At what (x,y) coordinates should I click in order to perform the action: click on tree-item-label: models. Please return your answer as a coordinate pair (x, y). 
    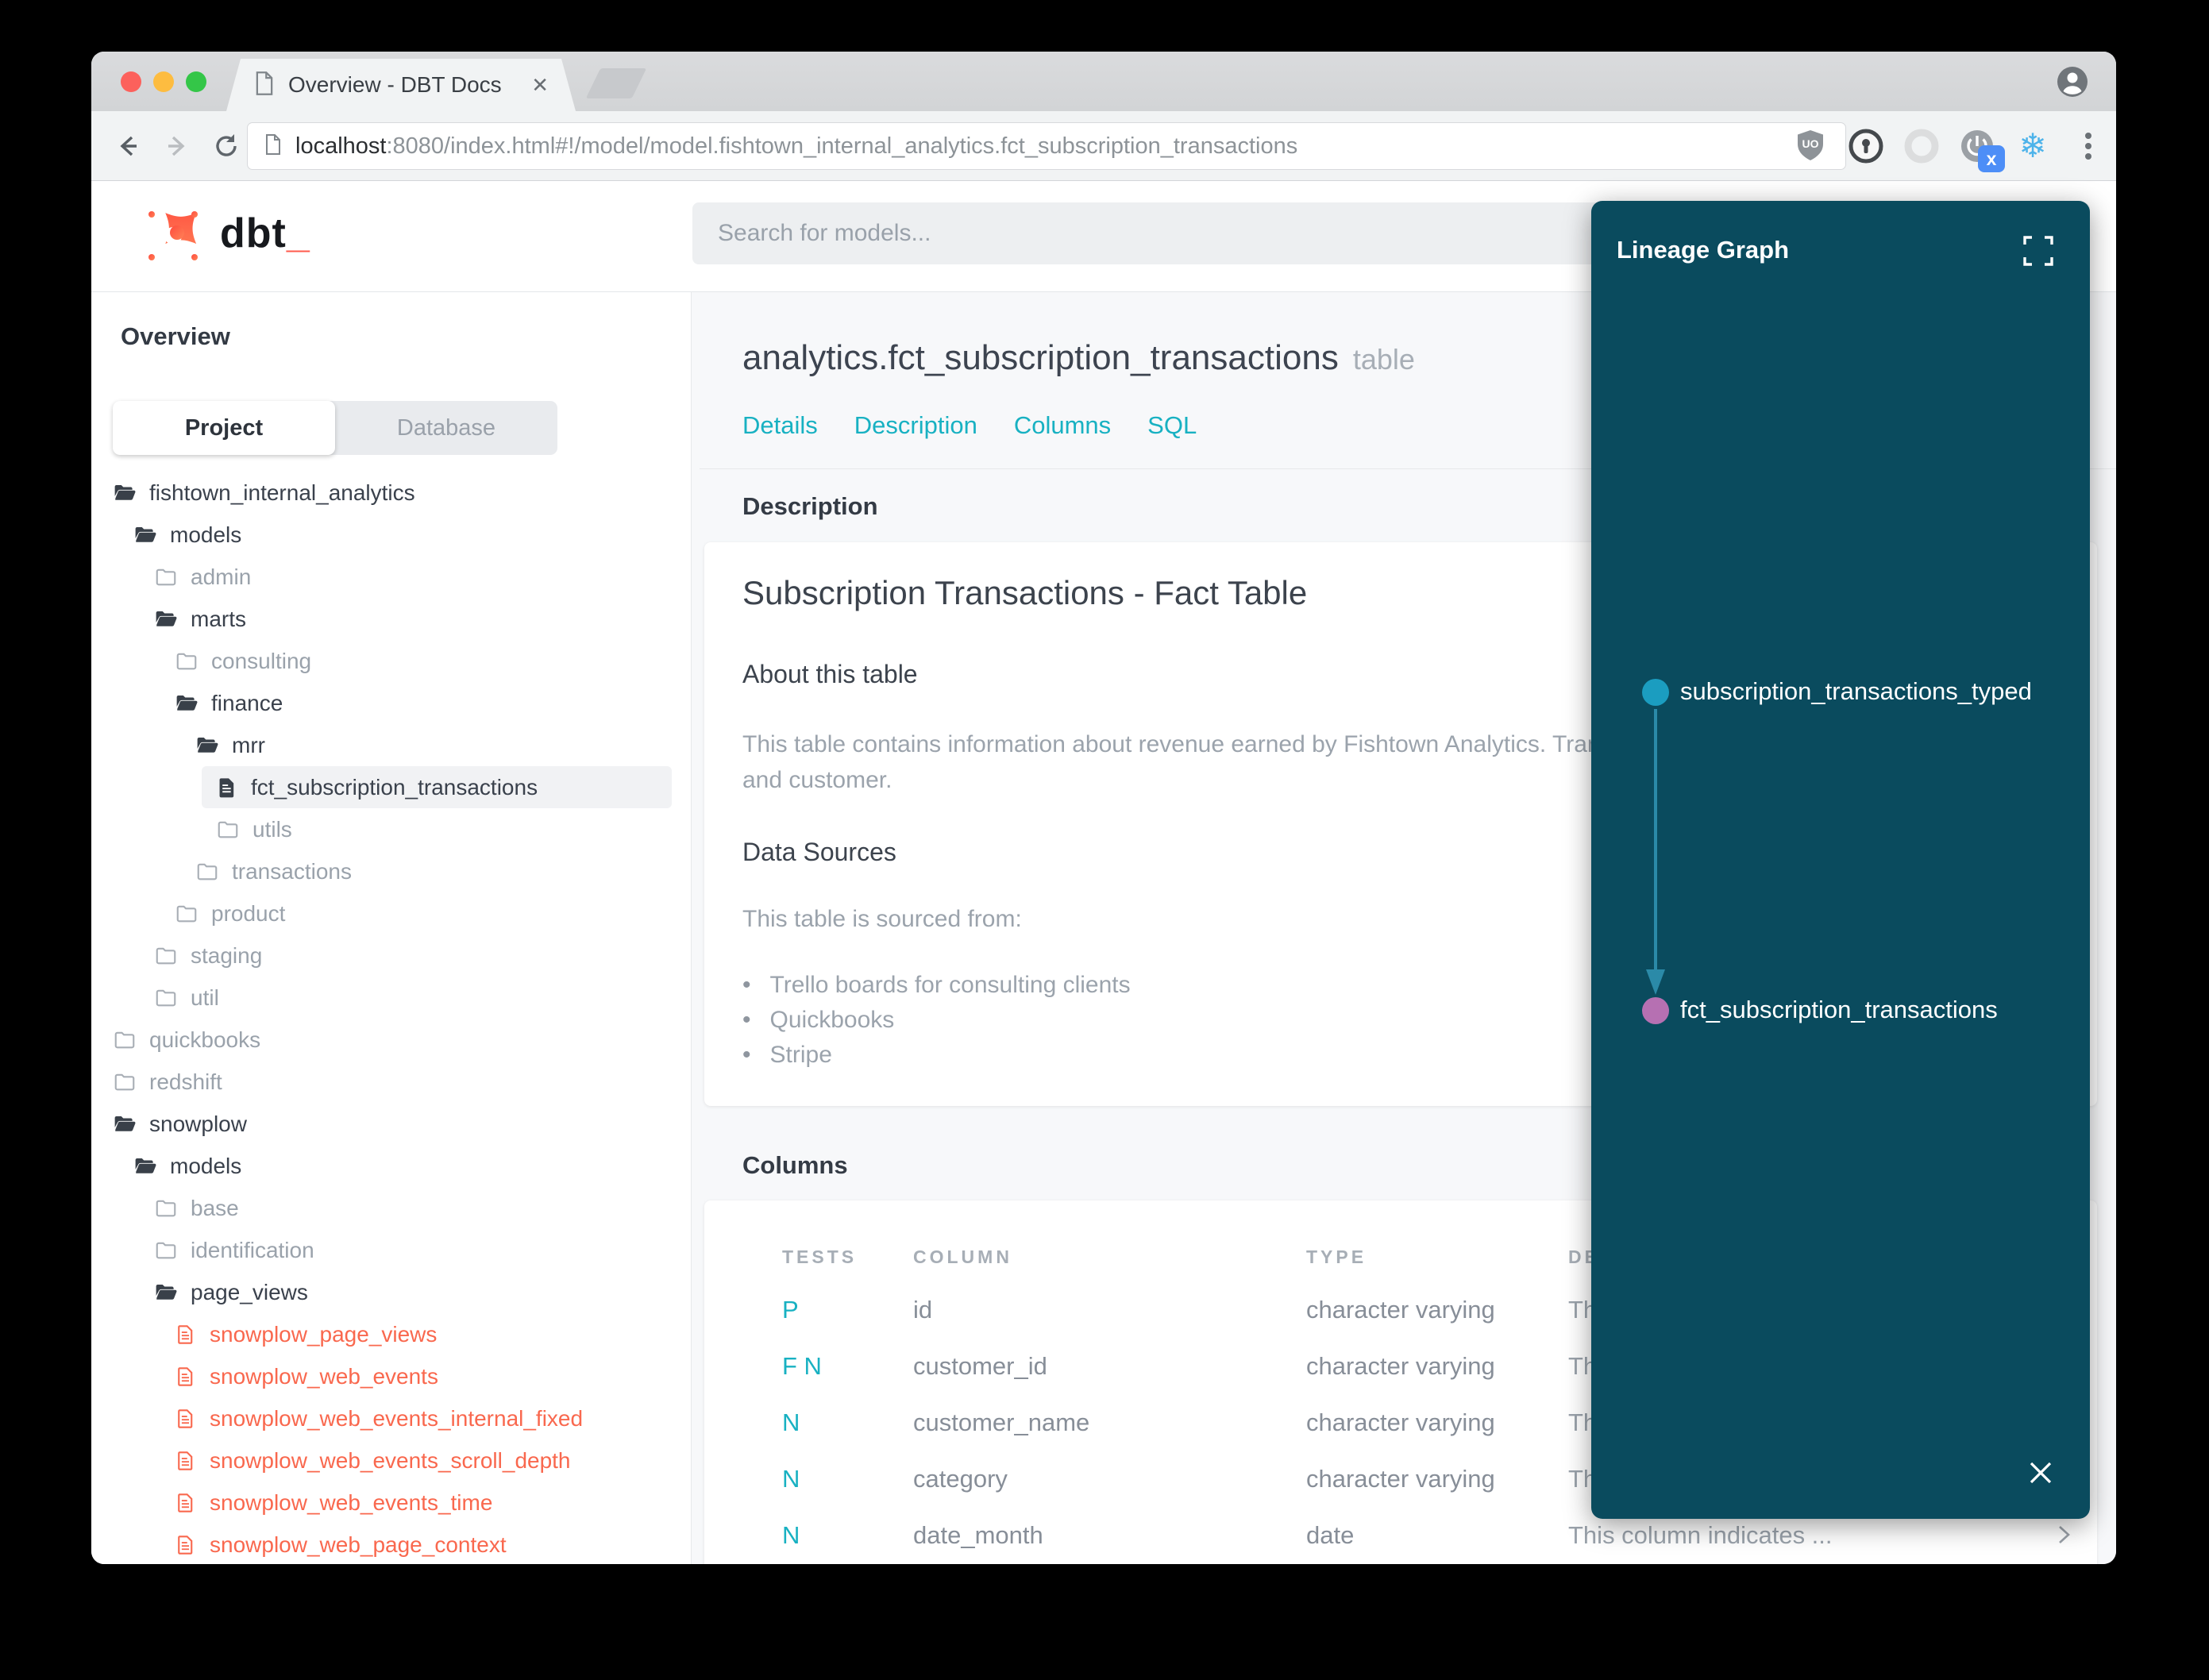
    Looking at the image, I should click on (206, 1165).